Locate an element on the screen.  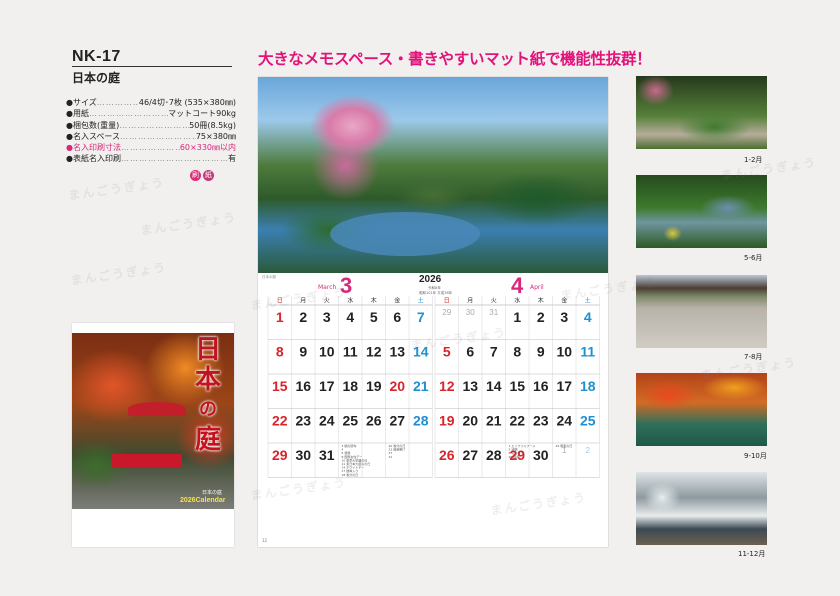
spec-value: マットコート90kg is located at coordinates (202, 114).